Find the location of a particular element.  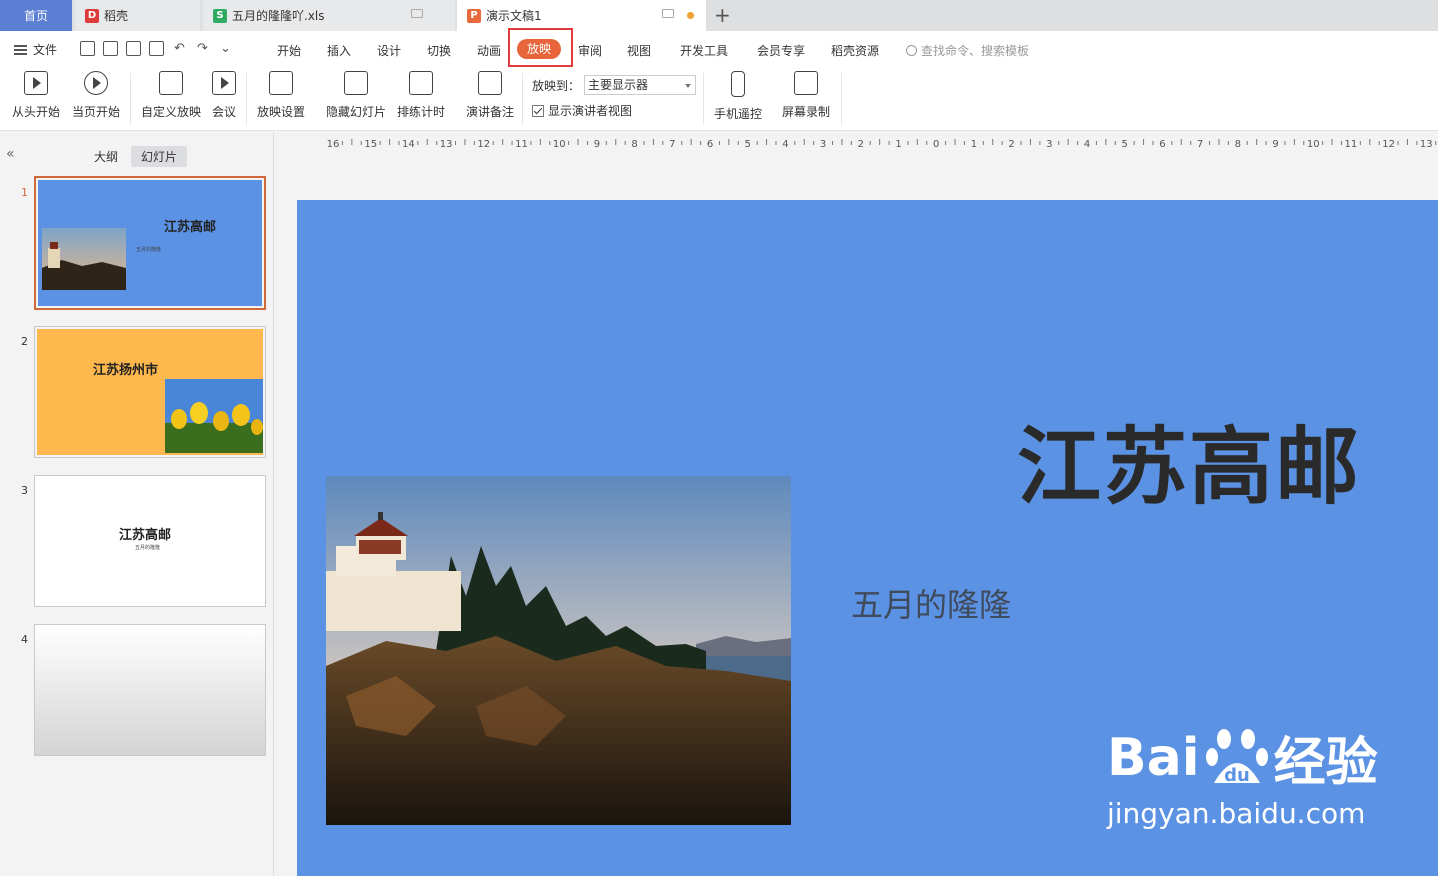

timer-icon is located at coordinates (421, 83).